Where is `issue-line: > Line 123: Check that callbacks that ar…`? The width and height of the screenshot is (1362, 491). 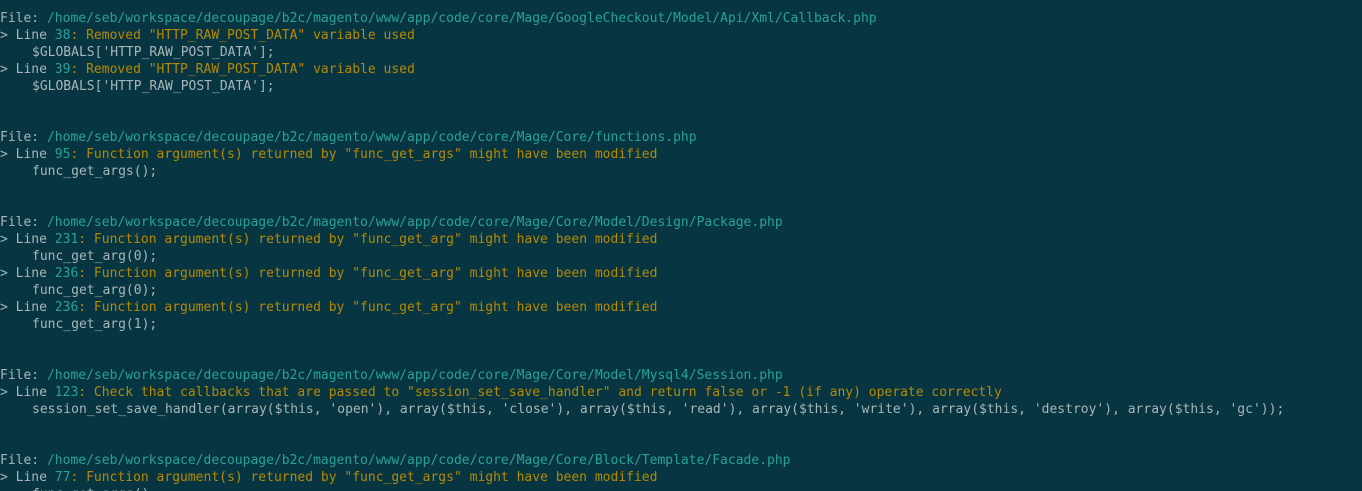 issue-line: > Line 123: Check that callbacks that ar… is located at coordinates (681, 392).